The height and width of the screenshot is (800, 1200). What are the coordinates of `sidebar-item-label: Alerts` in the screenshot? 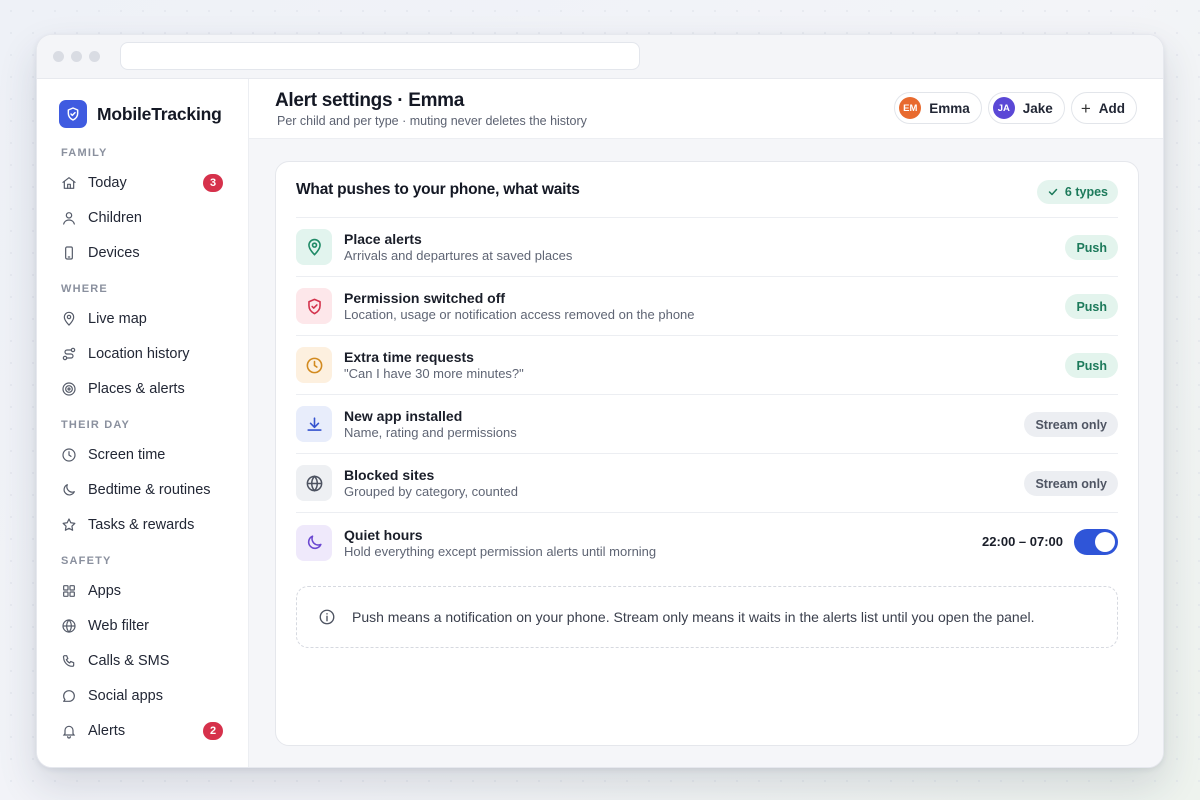 It's located at (107, 730).